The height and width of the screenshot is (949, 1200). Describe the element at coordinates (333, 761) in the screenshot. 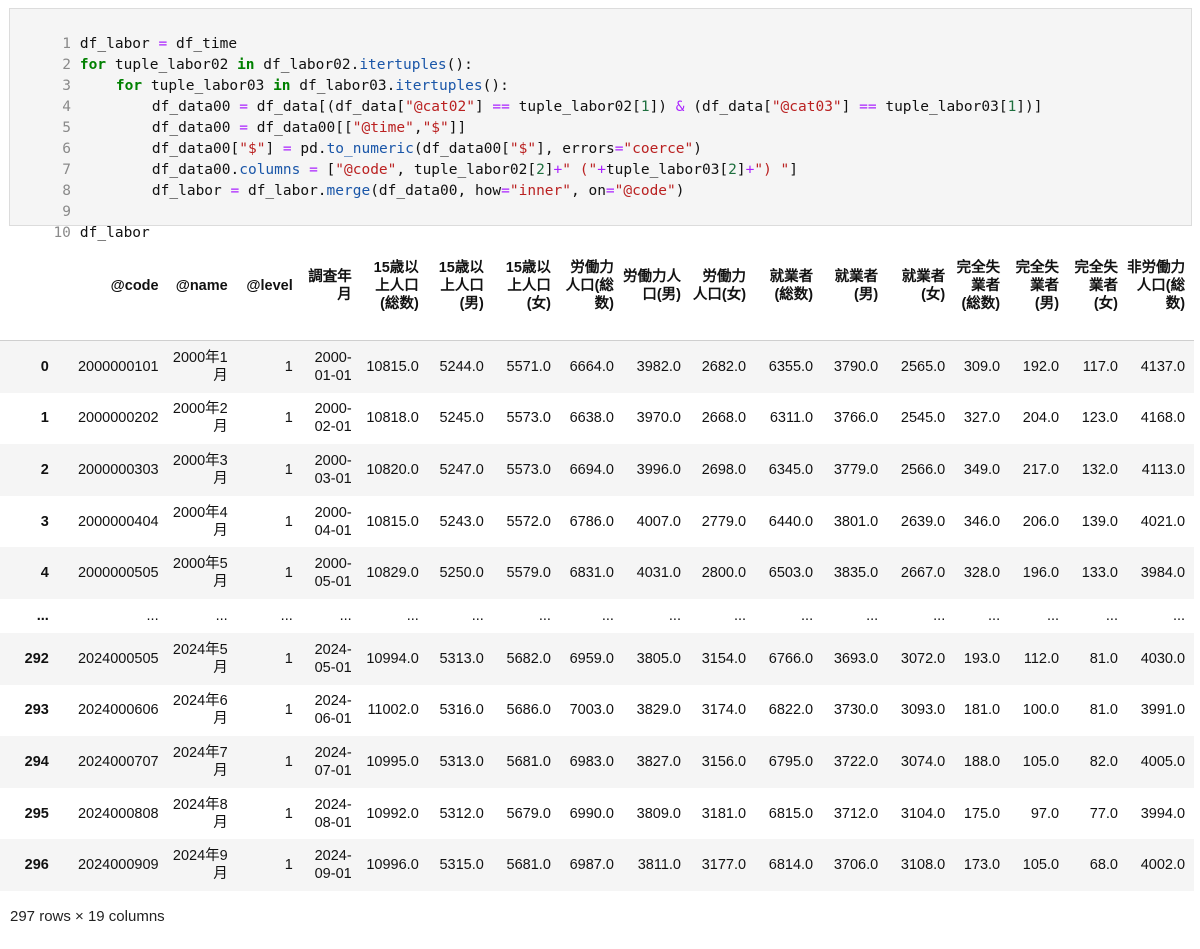

I see `table-cell: 2024-07-01` at that location.